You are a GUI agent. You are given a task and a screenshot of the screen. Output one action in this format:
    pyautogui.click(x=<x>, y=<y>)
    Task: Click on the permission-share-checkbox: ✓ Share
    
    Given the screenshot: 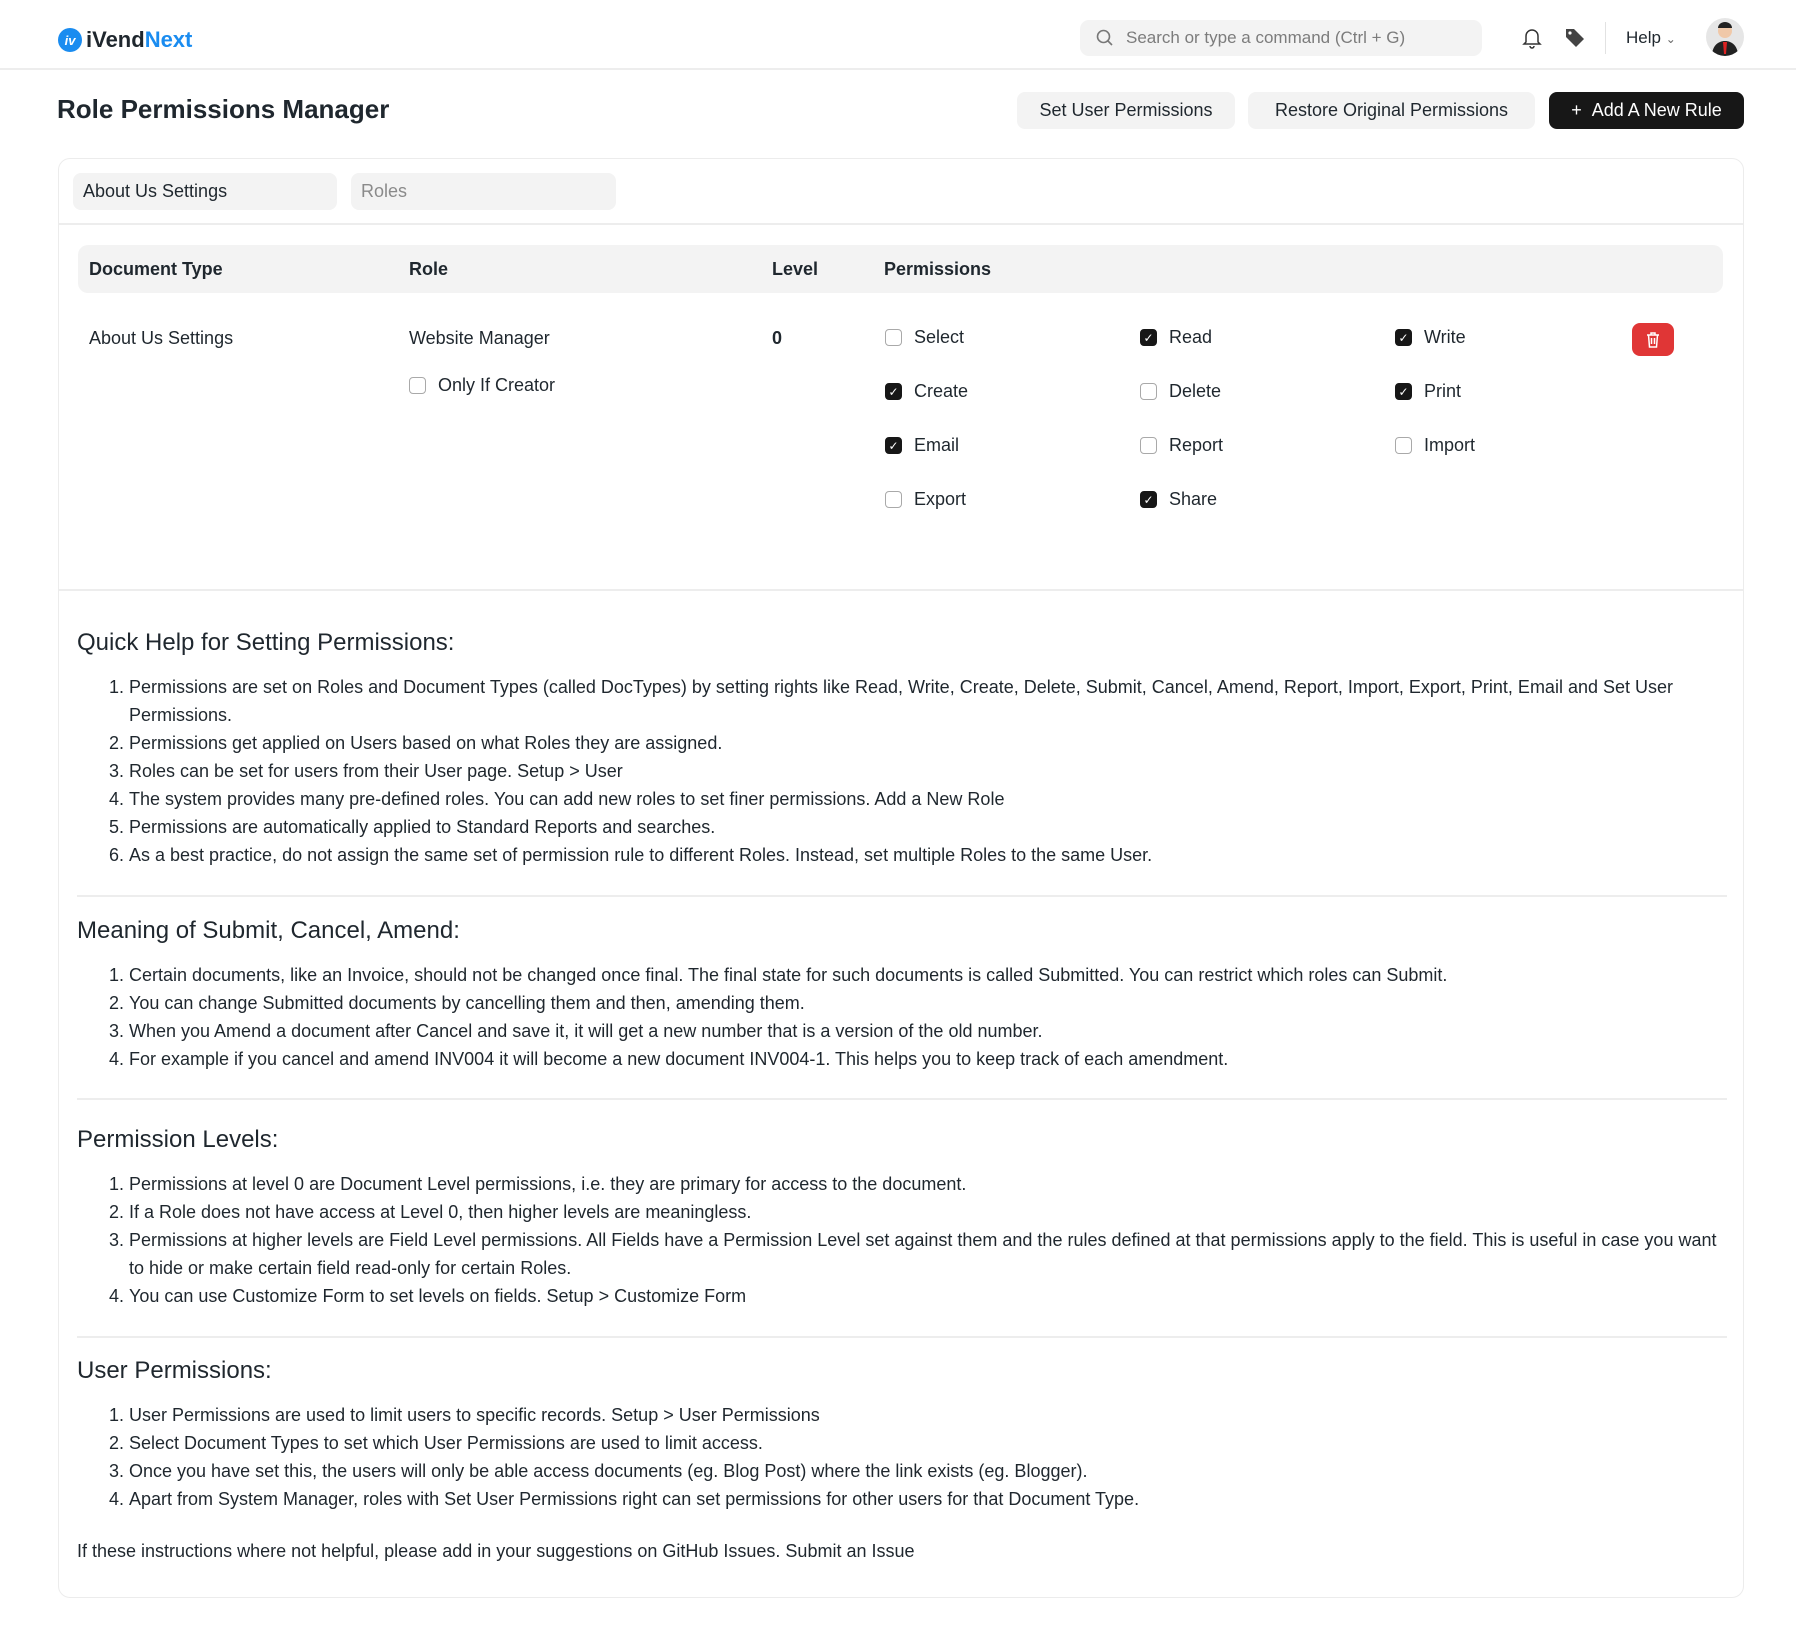 What is the action you would take?
    pyautogui.click(x=1178, y=499)
    